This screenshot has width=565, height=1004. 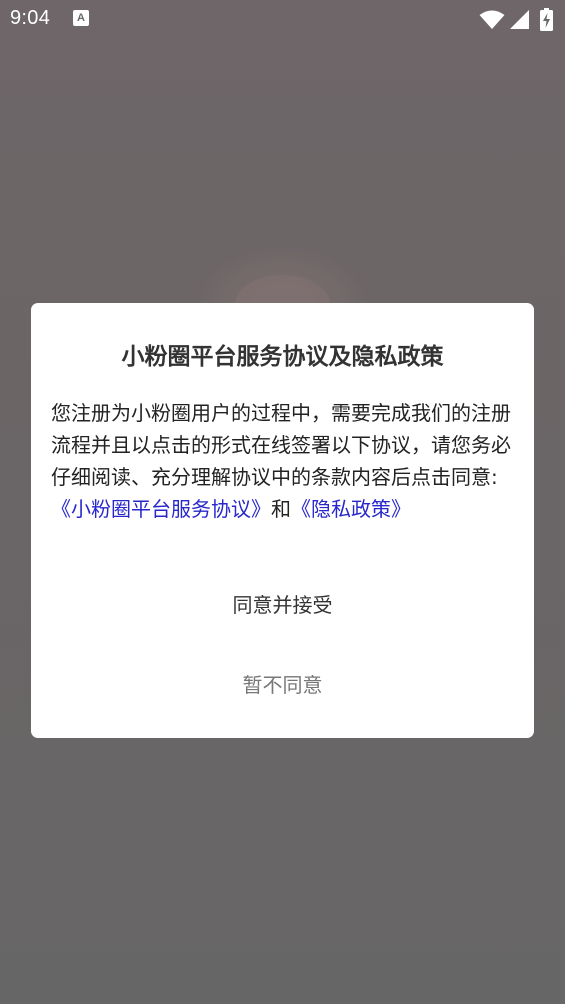 What do you see at coordinates (282, 357) in the screenshot?
I see `dialog-title: 小粉圈平台服务协议及隐私政策` at bounding box center [282, 357].